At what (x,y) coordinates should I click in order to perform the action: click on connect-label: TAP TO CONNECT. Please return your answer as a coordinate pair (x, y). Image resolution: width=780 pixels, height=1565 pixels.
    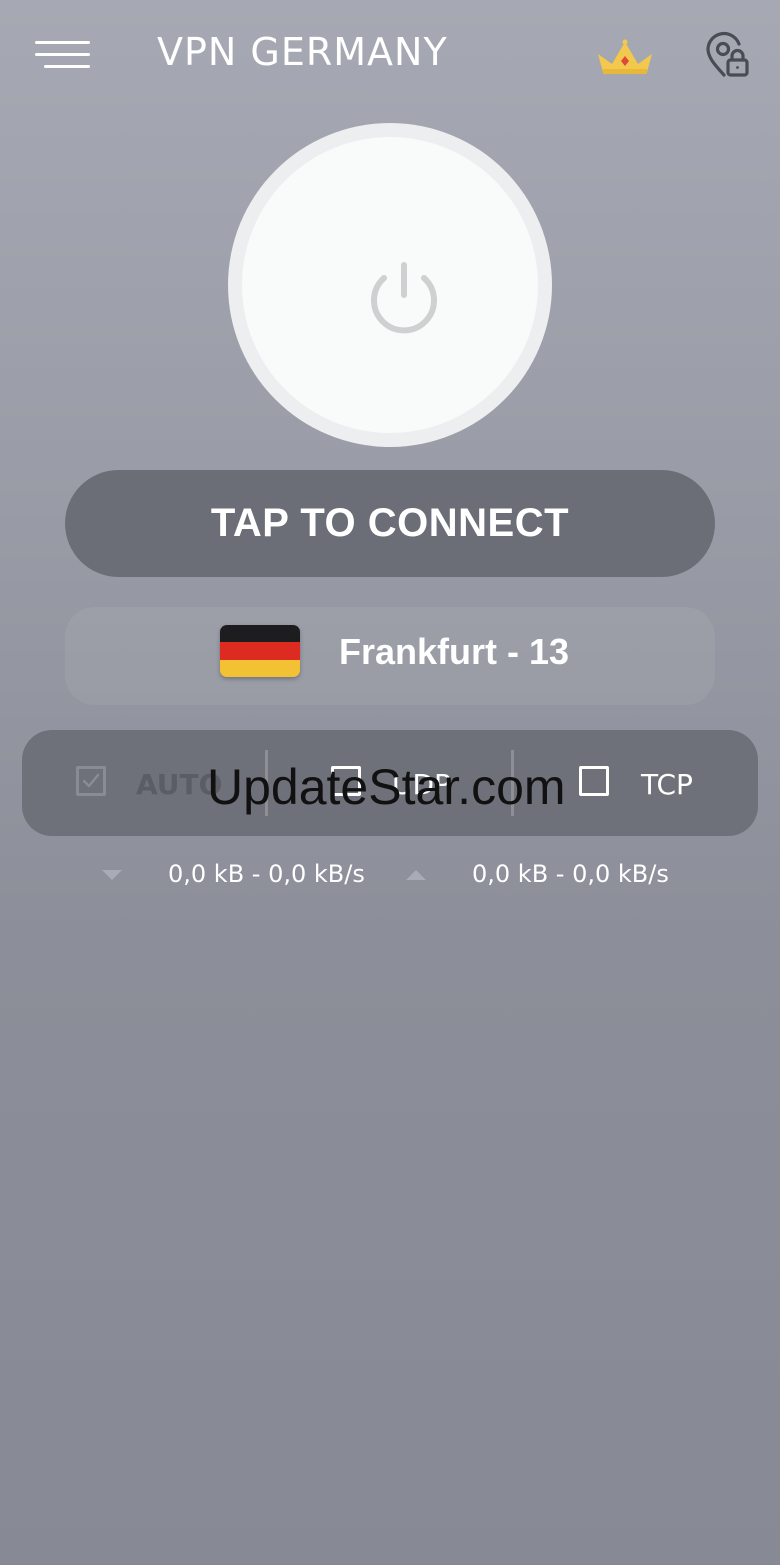
    Looking at the image, I should click on (390, 523).